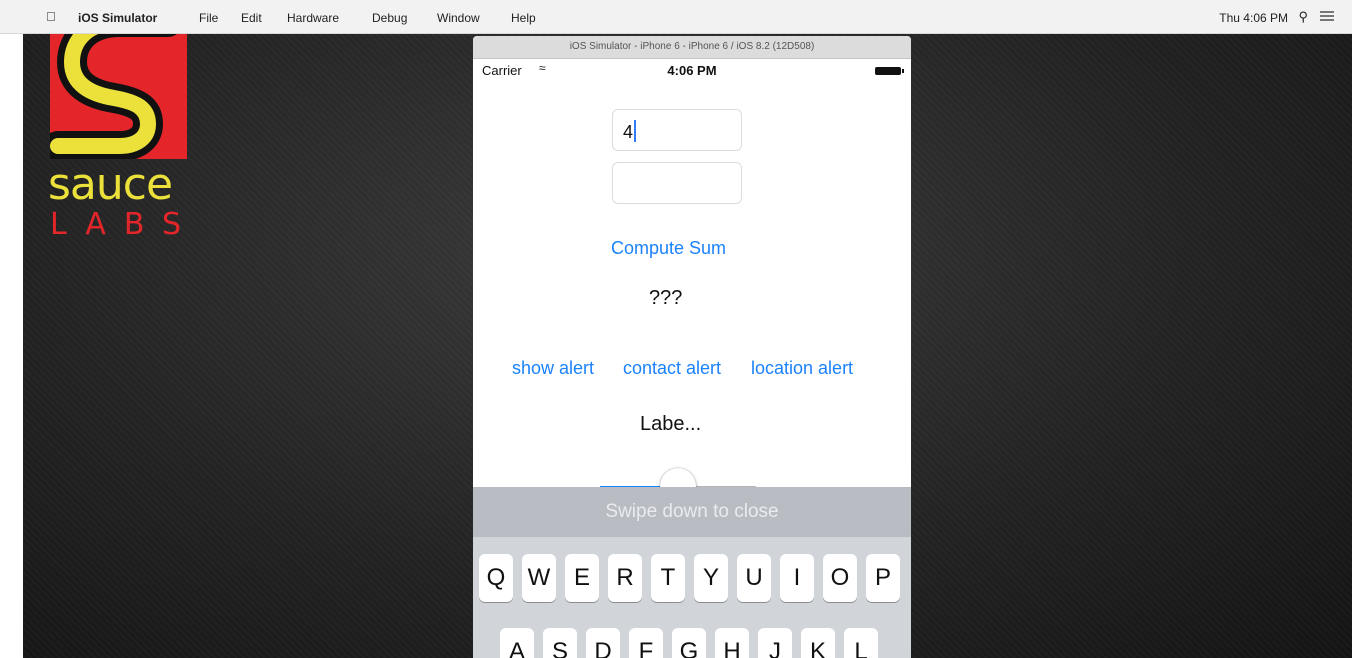 This screenshot has height=658, width=1352. Describe the element at coordinates (840, 578) in the screenshot. I see `key-o: O` at that location.